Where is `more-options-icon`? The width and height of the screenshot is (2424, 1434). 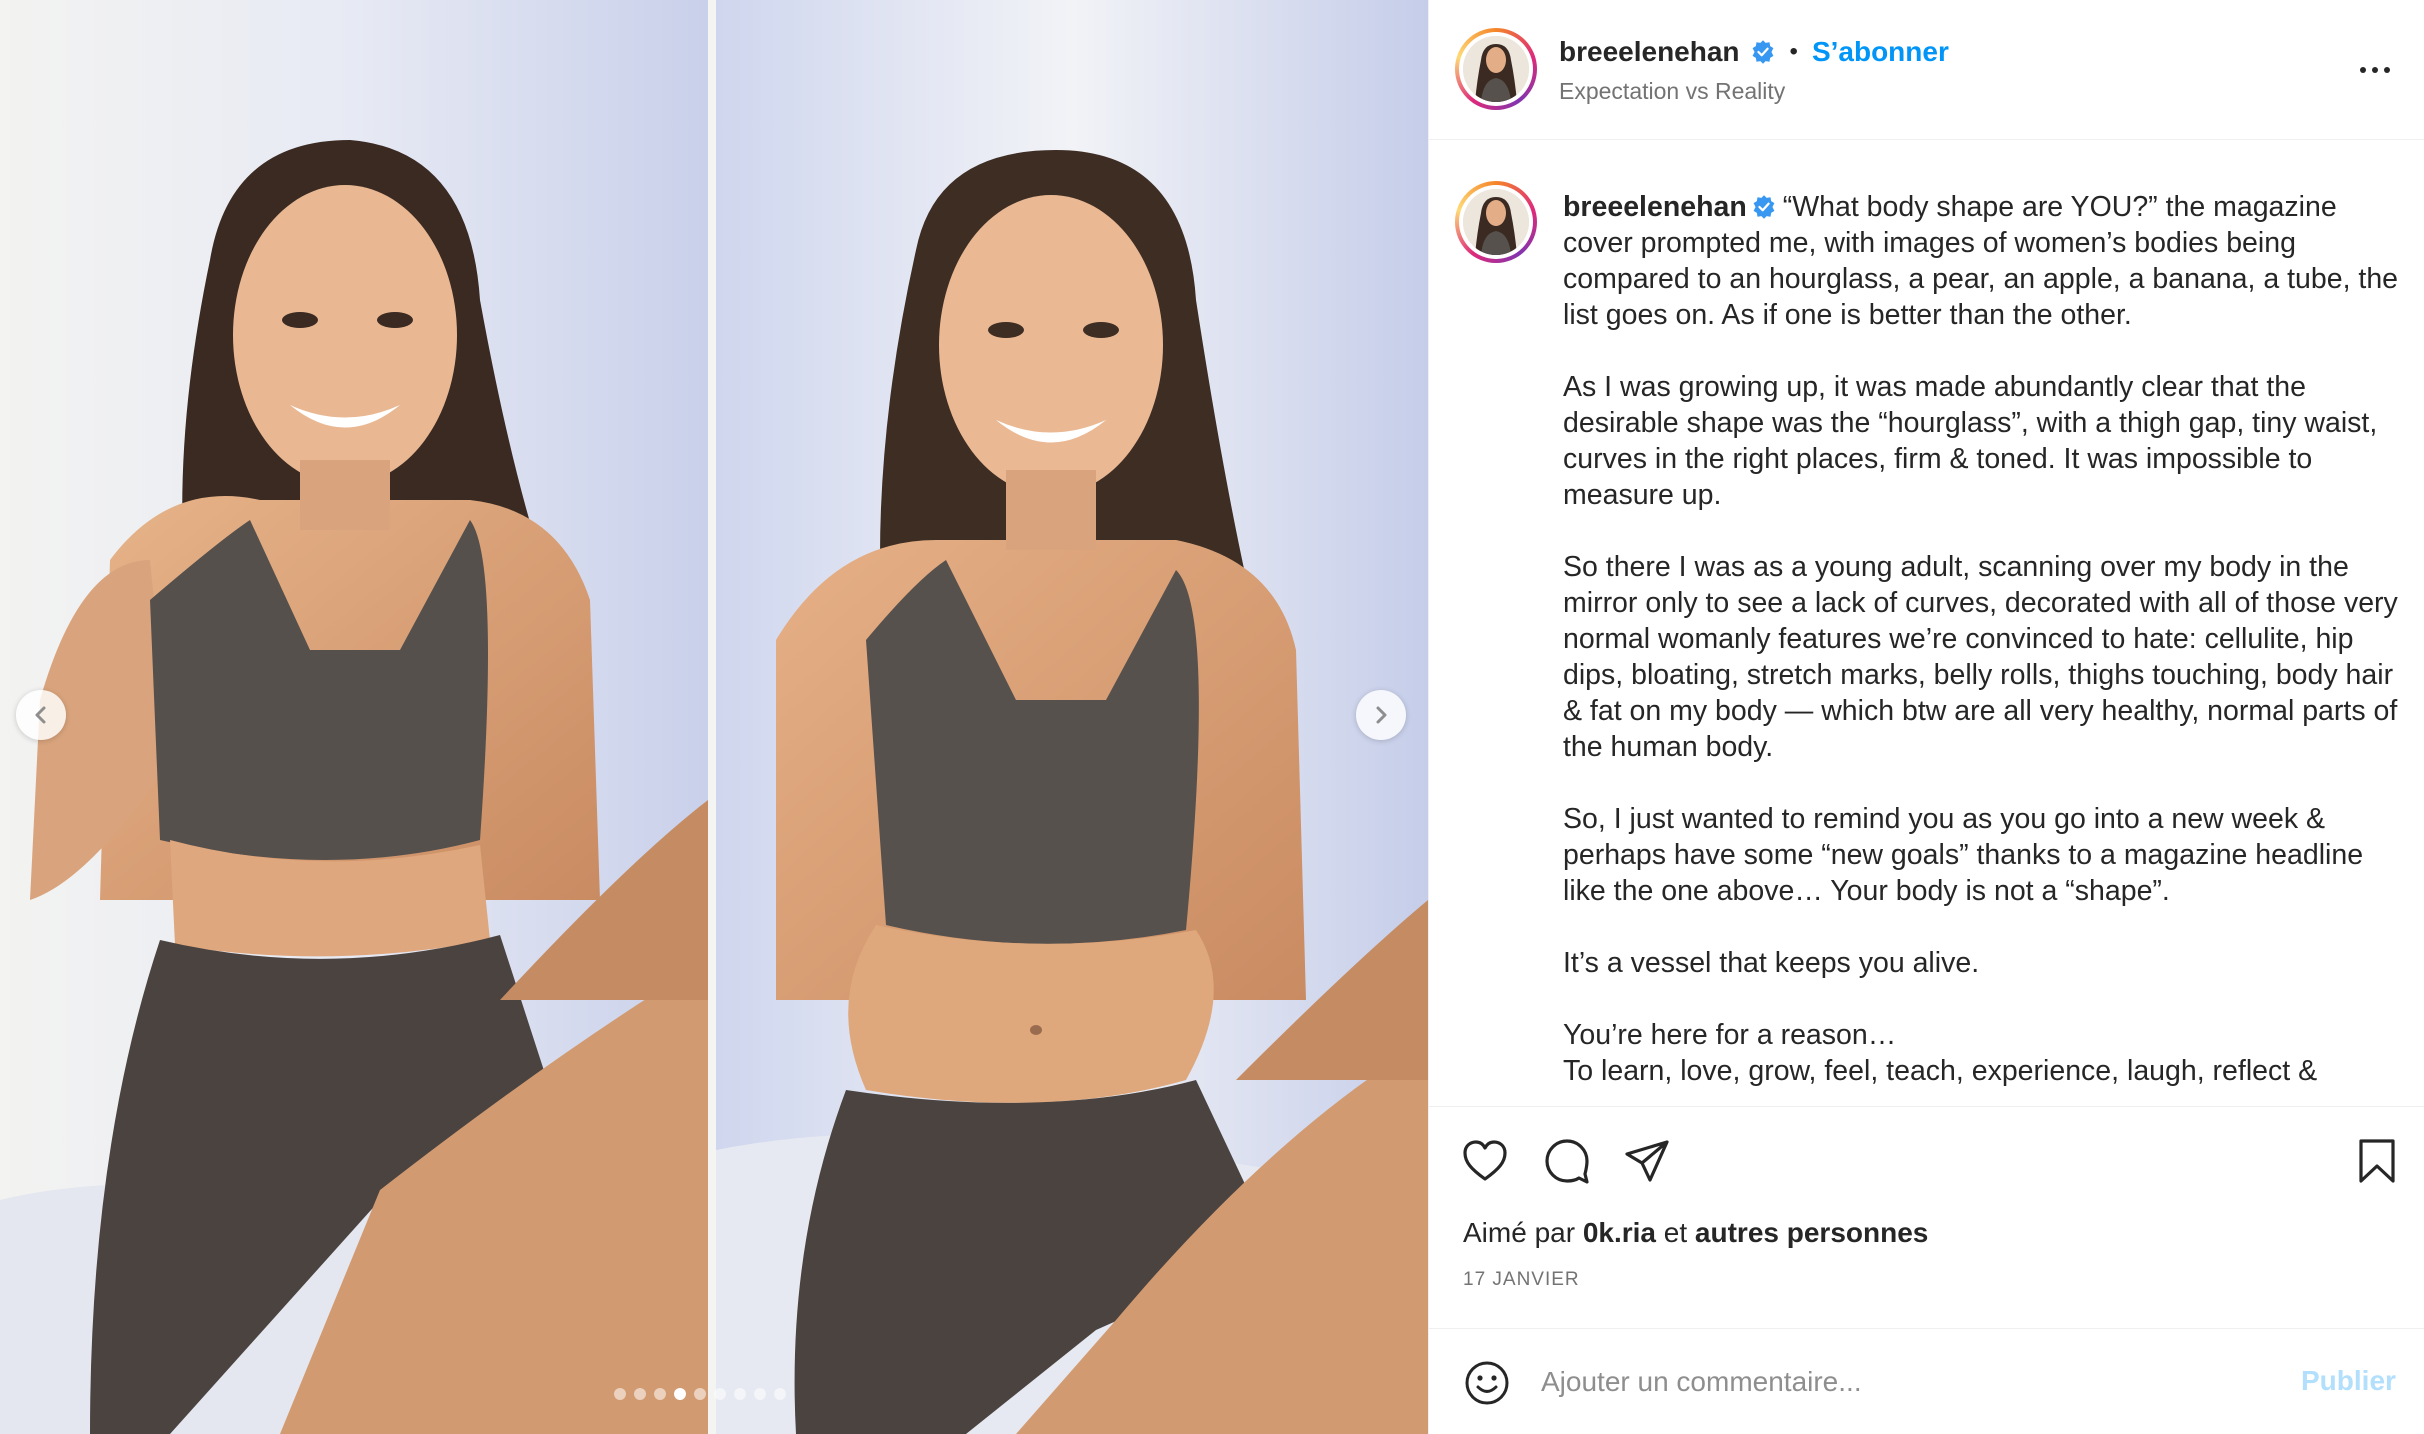 more-options-icon is located at coordinates (2363, 70).